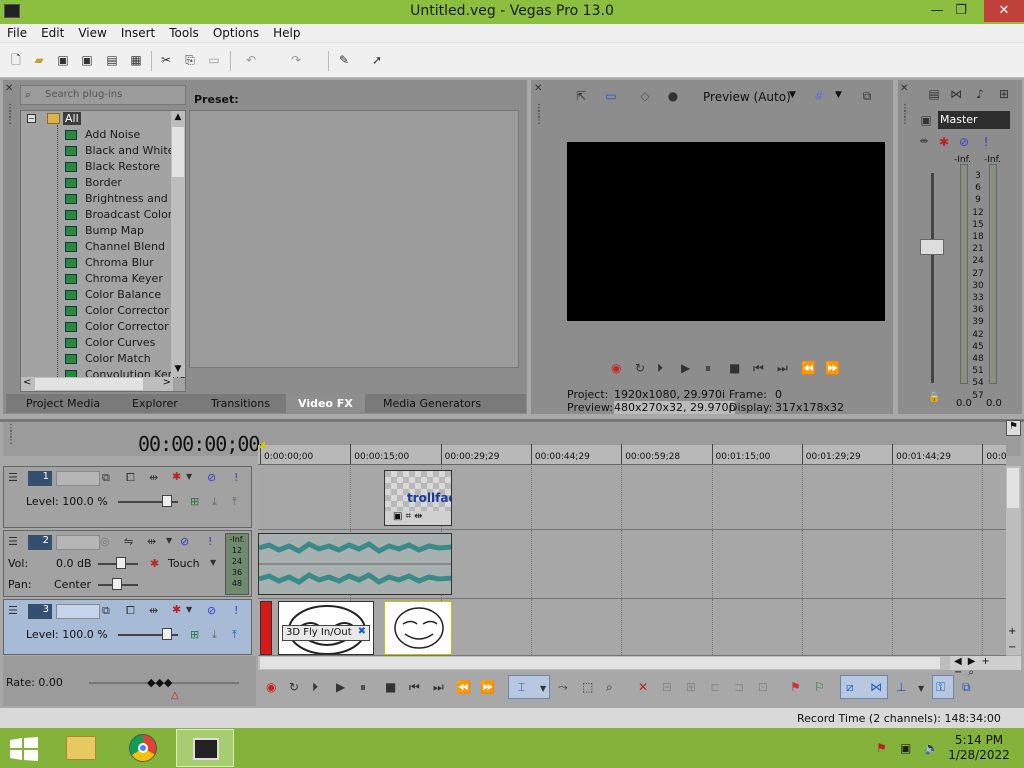  I want to click on undo-icon: ↶, so click(251, 60).